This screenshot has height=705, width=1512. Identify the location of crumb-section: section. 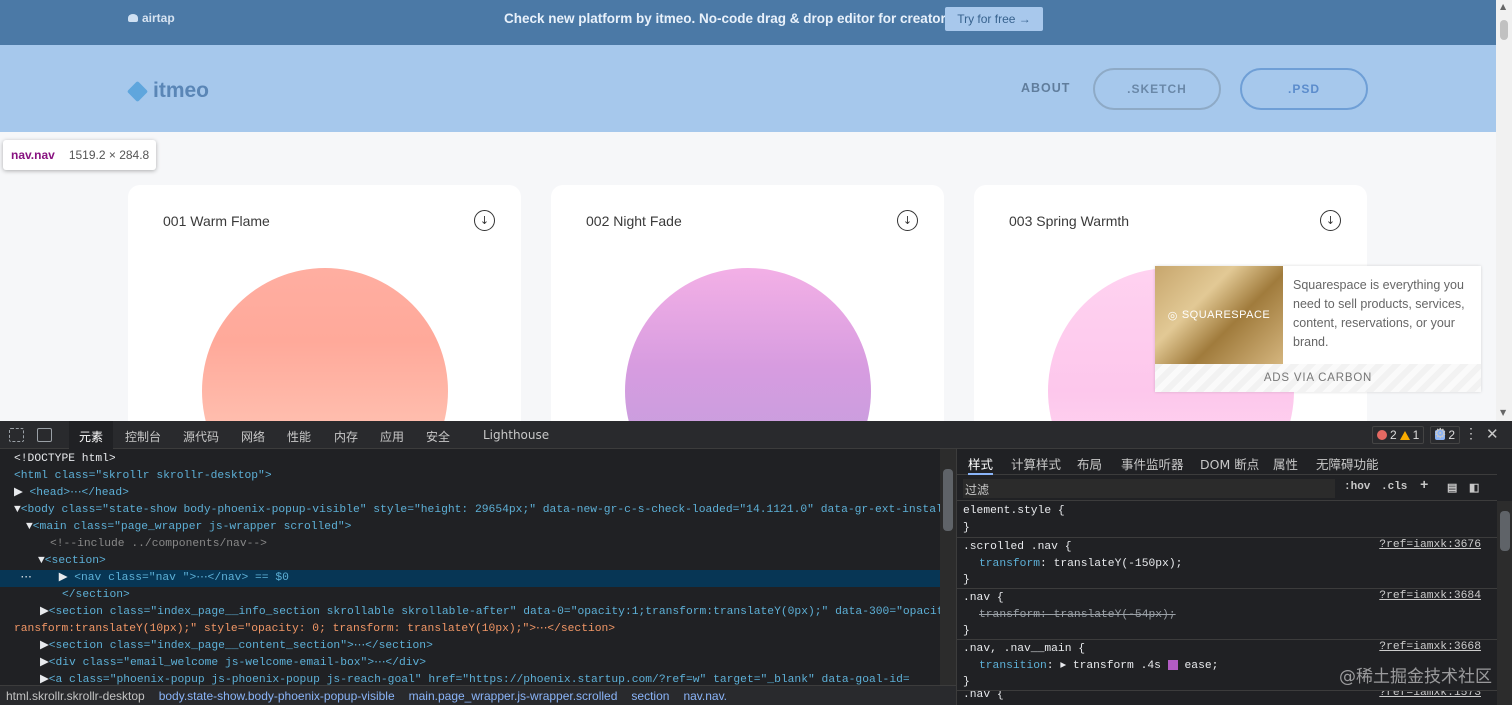
(650, 696).